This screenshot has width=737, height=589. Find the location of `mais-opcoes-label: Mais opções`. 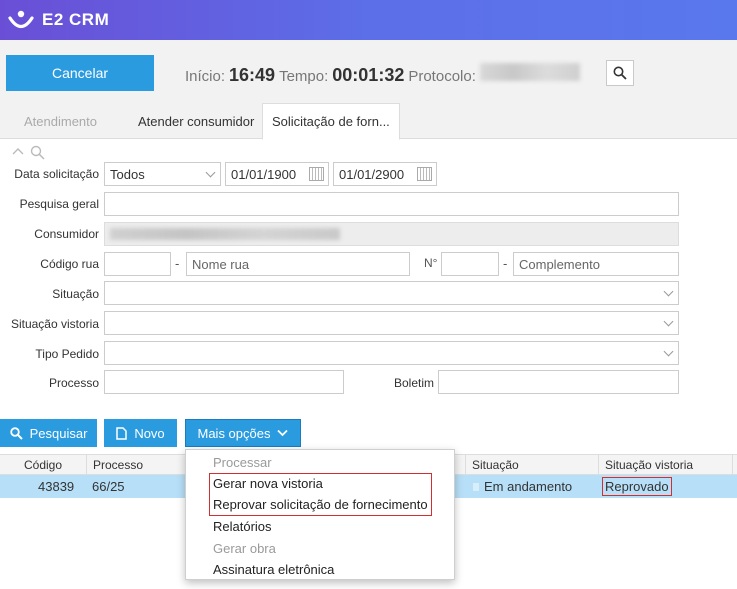

mais-opcoes-label: Mais opções is located at coordinates (234, 433).